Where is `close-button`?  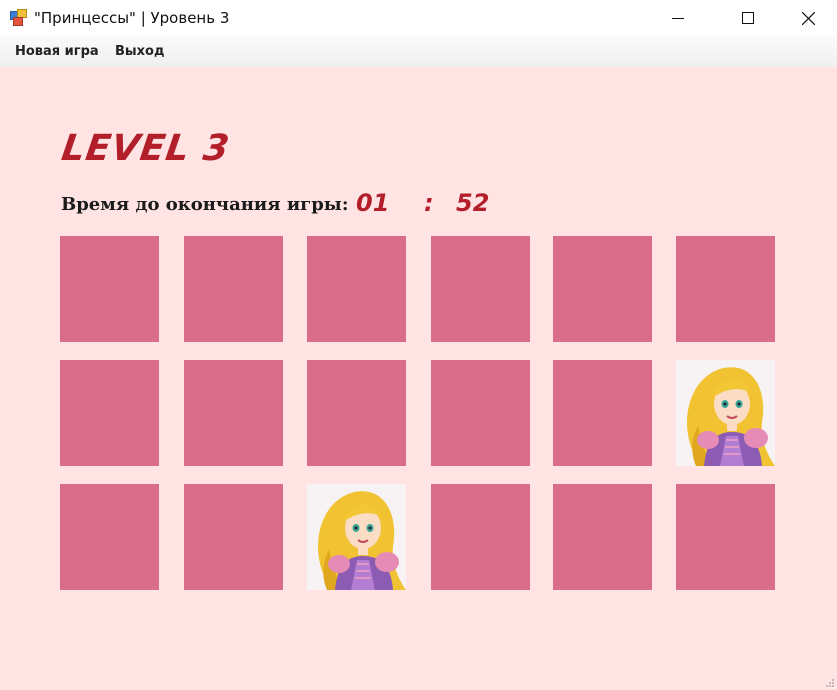 close-button is located at coordinates (808, 18).